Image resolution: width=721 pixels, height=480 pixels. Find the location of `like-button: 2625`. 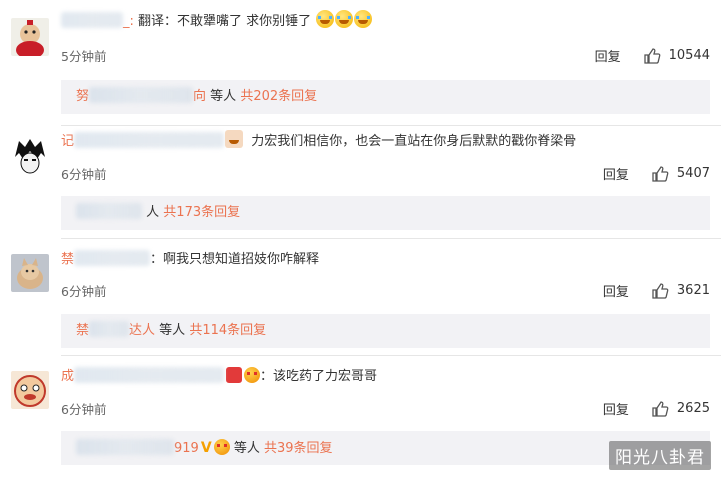

like-button: 2625 is located at coordinates (680, 409).